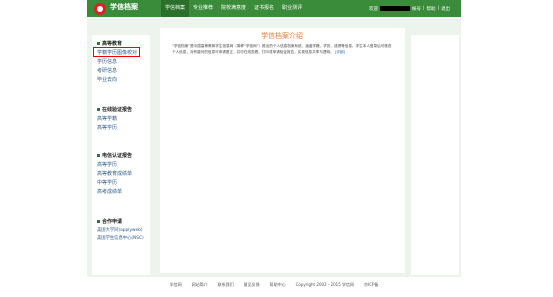 This screenshot has height=297, width=553. What do you see at coordinates (373, 9) in the screenshot?
I see `welcome-text: 欢迎` at bounding box center [373, 9].